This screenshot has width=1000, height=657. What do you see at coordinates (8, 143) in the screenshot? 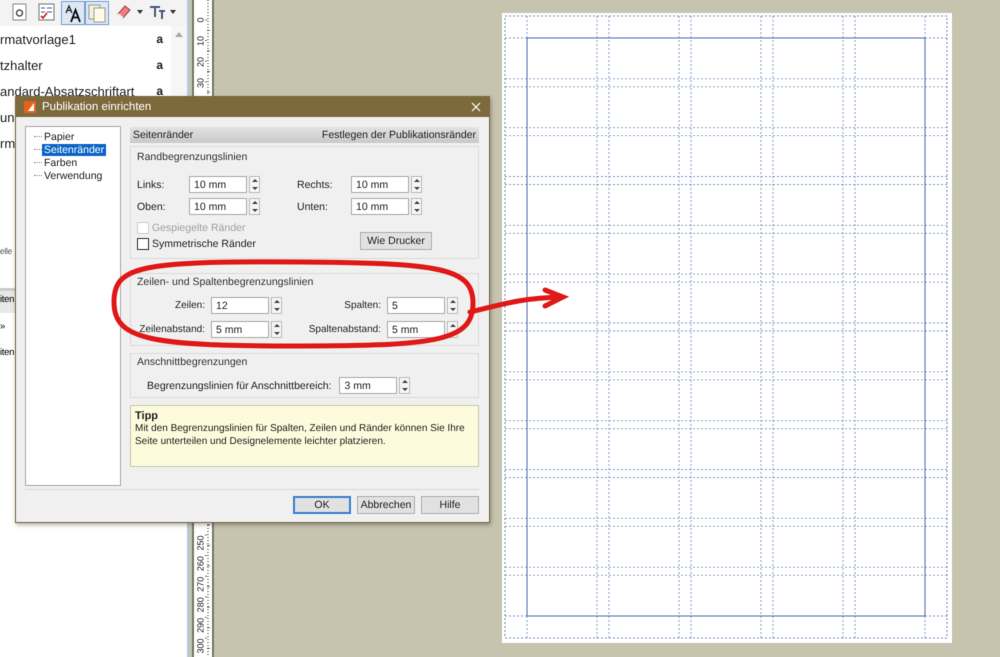
I see `style-name: rm` at bounding box center [8, 143].